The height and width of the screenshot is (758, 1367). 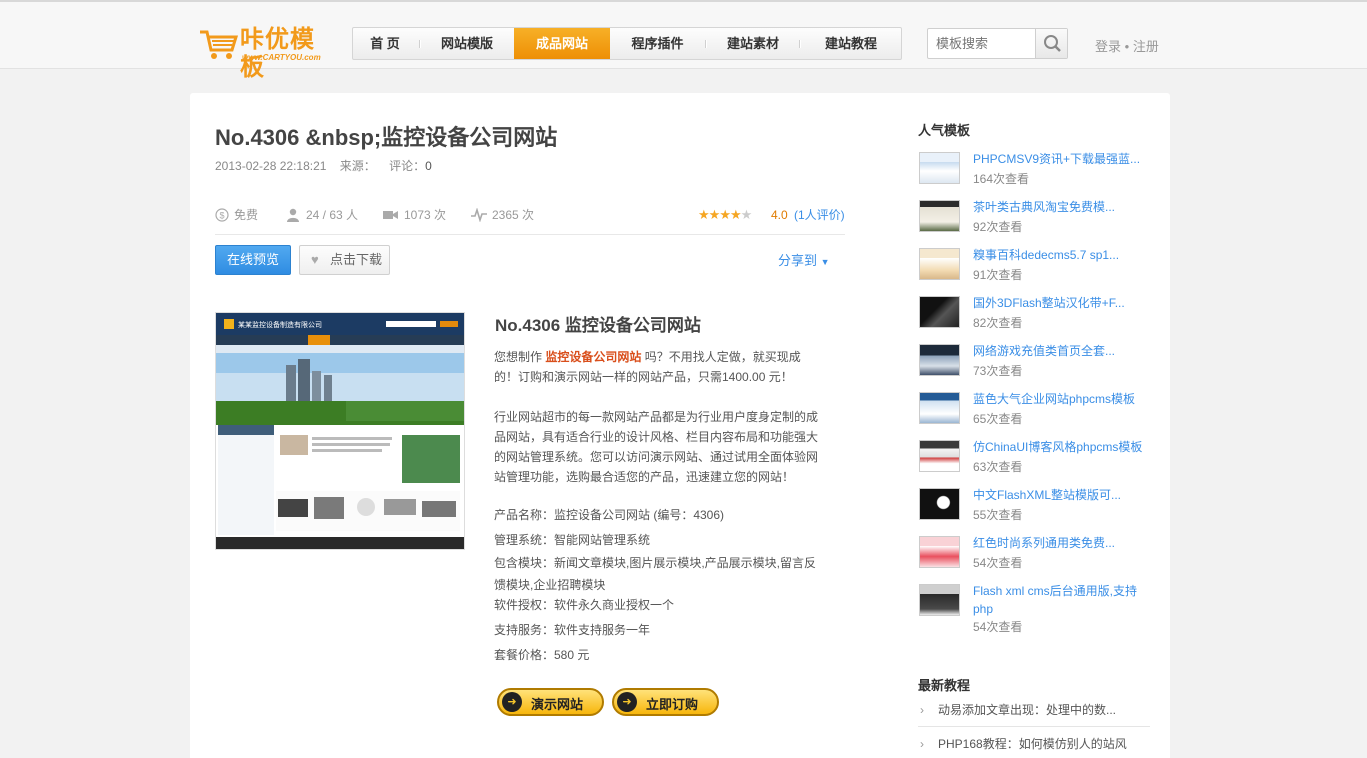 What do you see at coordinates (479, 215) in the screenshot?
I see `pulse-icon` at bounding box center [479, 215].